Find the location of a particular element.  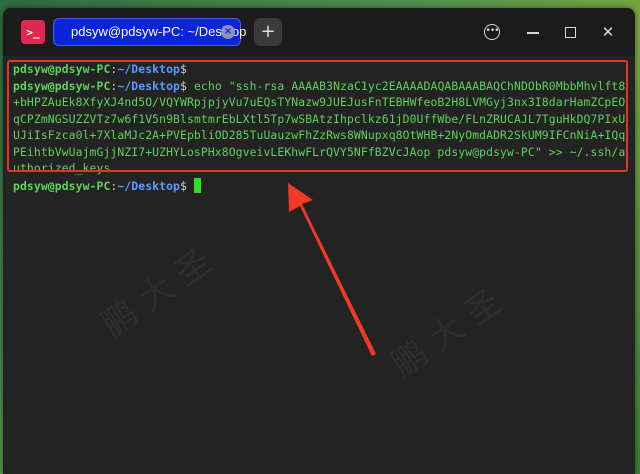

menu-icon: ••• is located at coordinates (492, 32).